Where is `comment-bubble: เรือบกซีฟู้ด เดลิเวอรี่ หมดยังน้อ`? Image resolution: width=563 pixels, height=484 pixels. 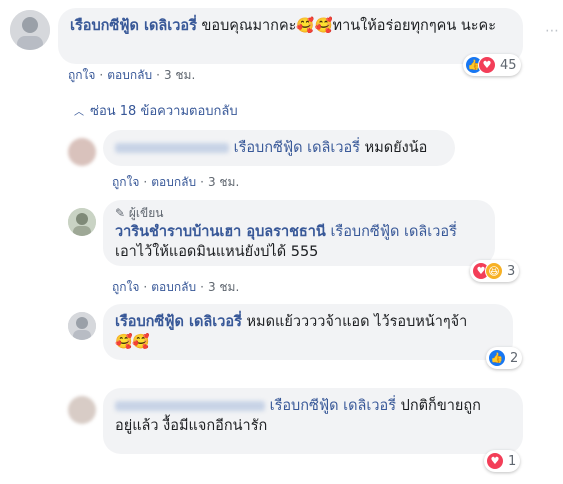 comment-bubble: เรือบกซีฟู้ด เดลิเวอรี่ หมดยังน้อ is located at coordinates (279, 148).